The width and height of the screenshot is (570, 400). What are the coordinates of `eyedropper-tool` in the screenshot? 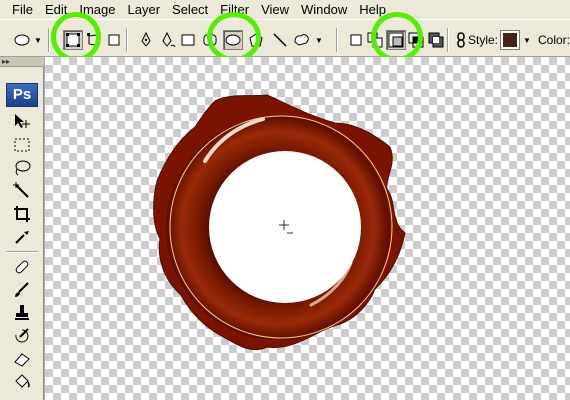 It's located at (22, 237).